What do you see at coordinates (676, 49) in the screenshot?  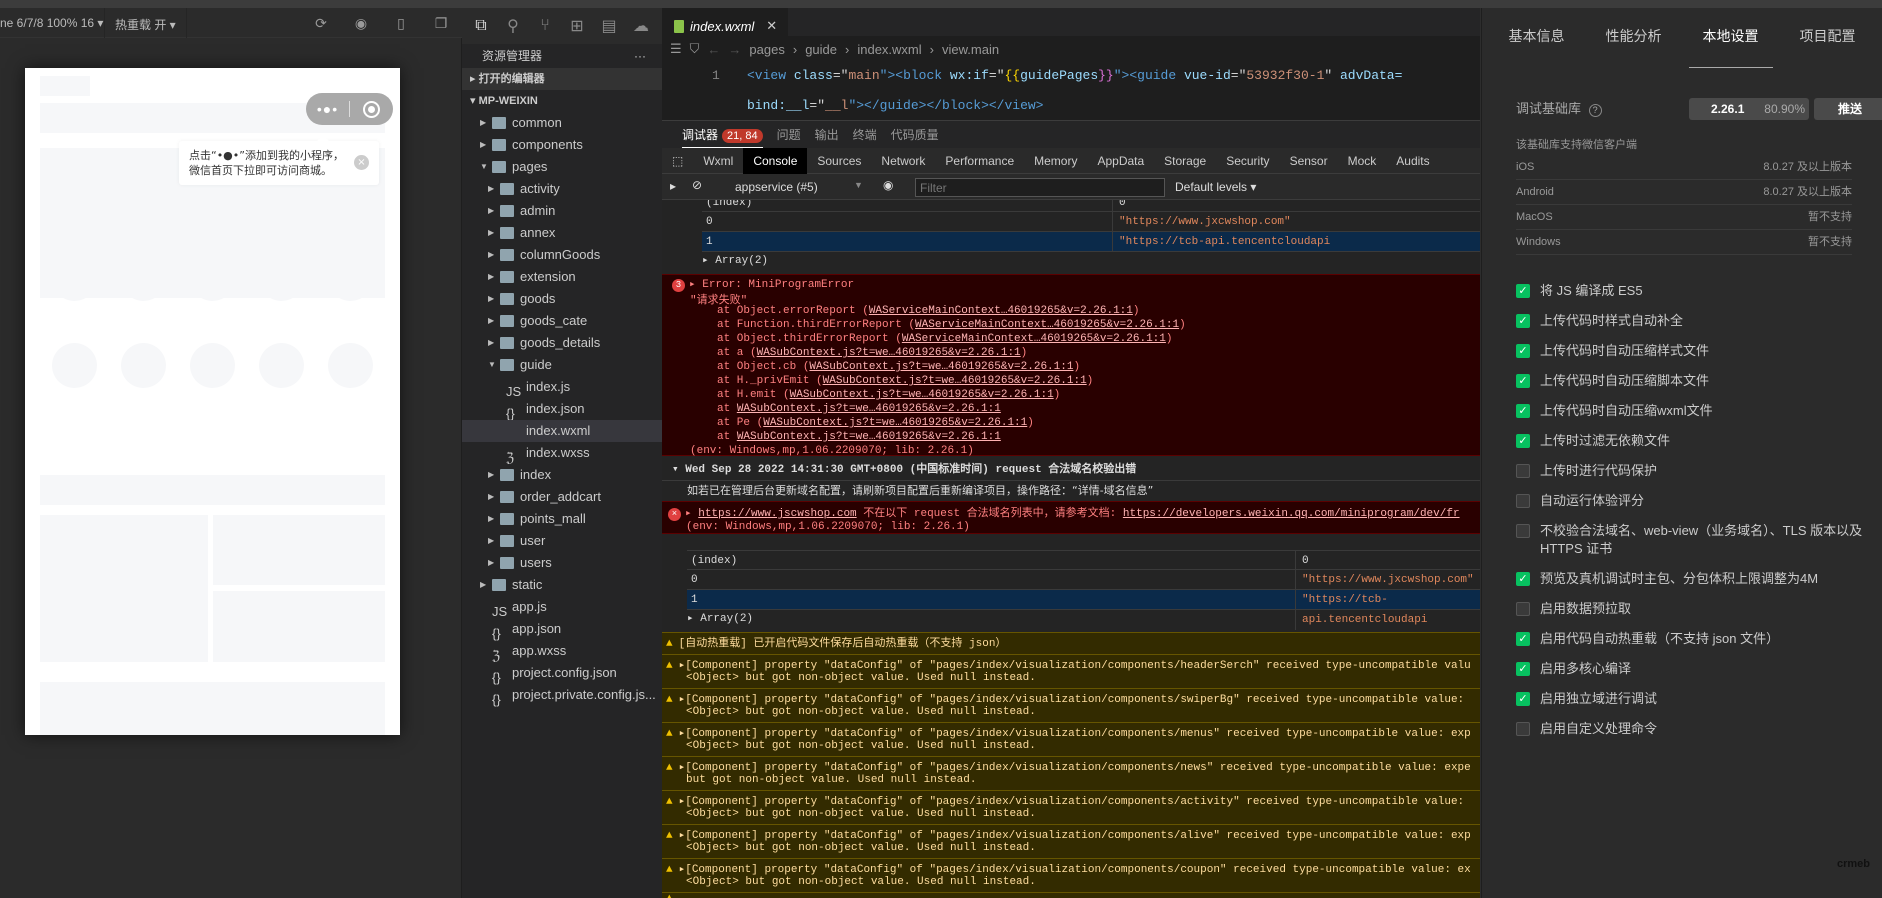 I see `outline-icon: ☰` at bounding box center [676, 49].